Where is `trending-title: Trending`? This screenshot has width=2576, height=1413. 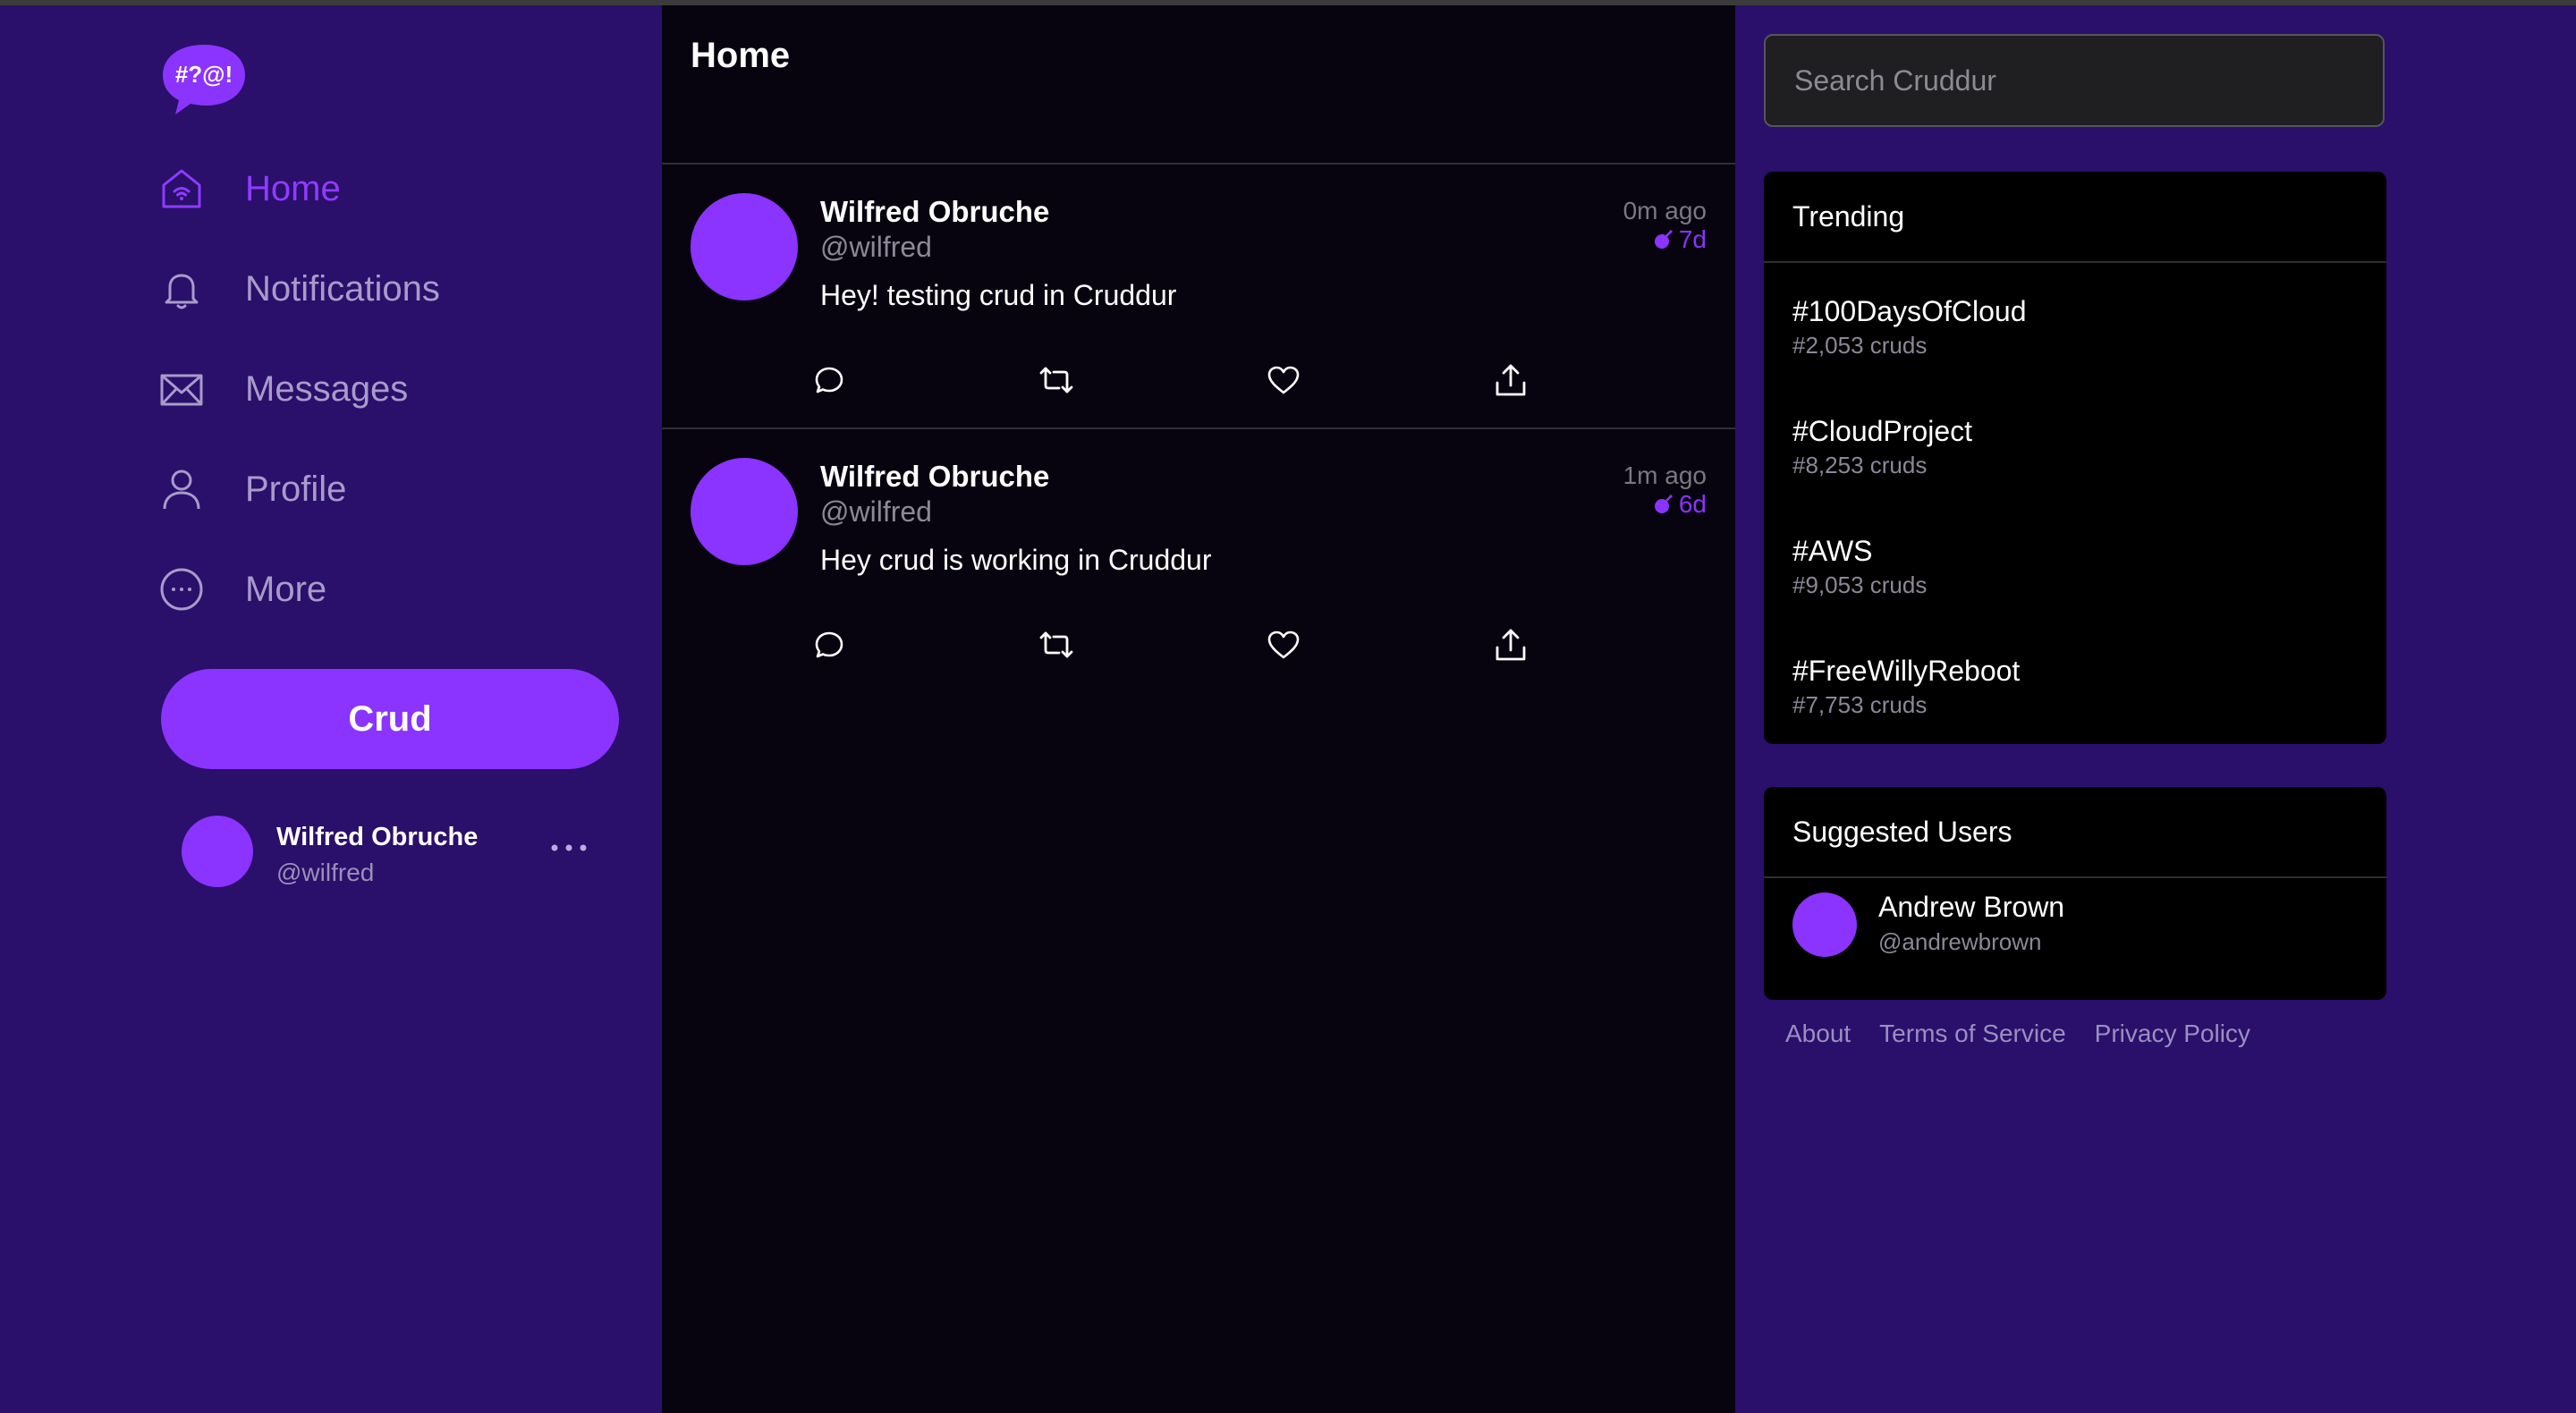 trending-title: Trending is located at coordinates (2075, 217).